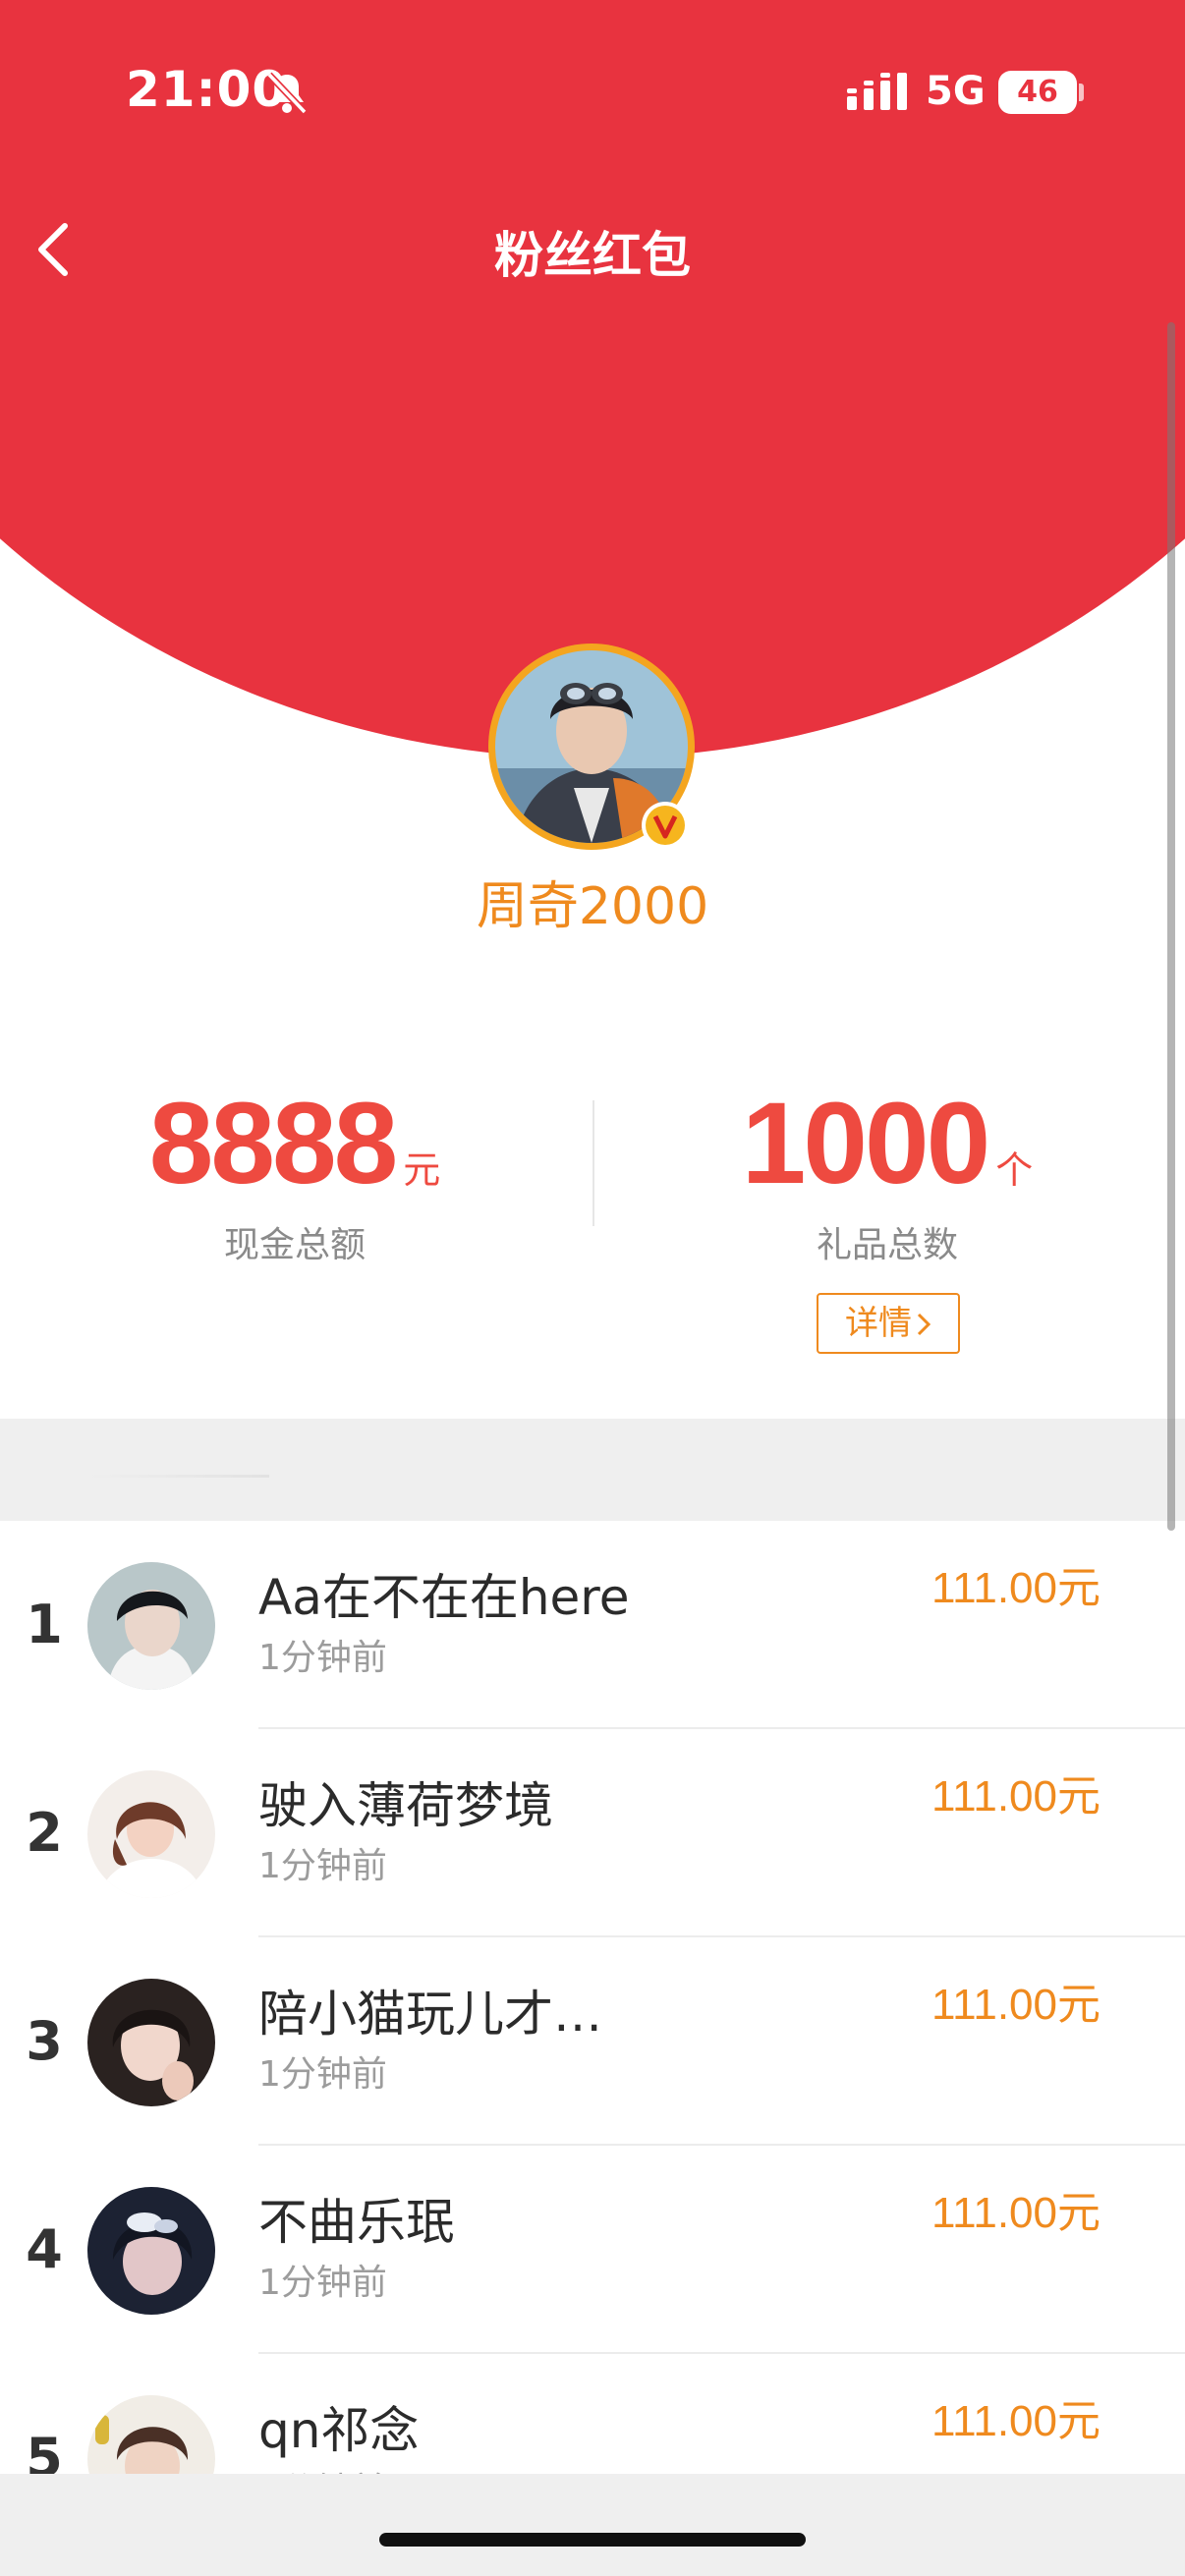 Image resolution: width=1185 pixels, height=2576 pixels. Describe the element at coordinates (924, 1324) in the screenshot. I see `chevron-right-icon` at that location.